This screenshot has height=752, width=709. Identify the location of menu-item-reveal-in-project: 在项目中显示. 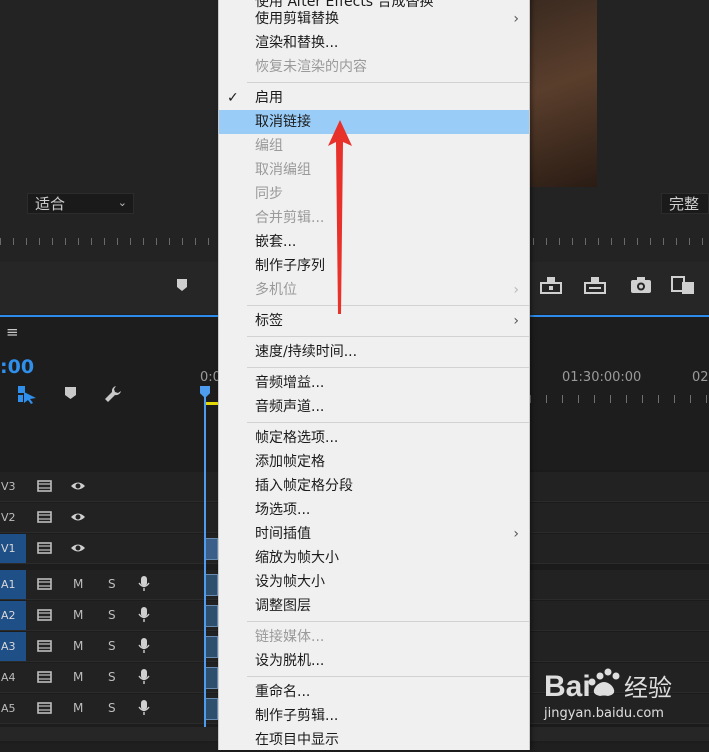
(374, 740).